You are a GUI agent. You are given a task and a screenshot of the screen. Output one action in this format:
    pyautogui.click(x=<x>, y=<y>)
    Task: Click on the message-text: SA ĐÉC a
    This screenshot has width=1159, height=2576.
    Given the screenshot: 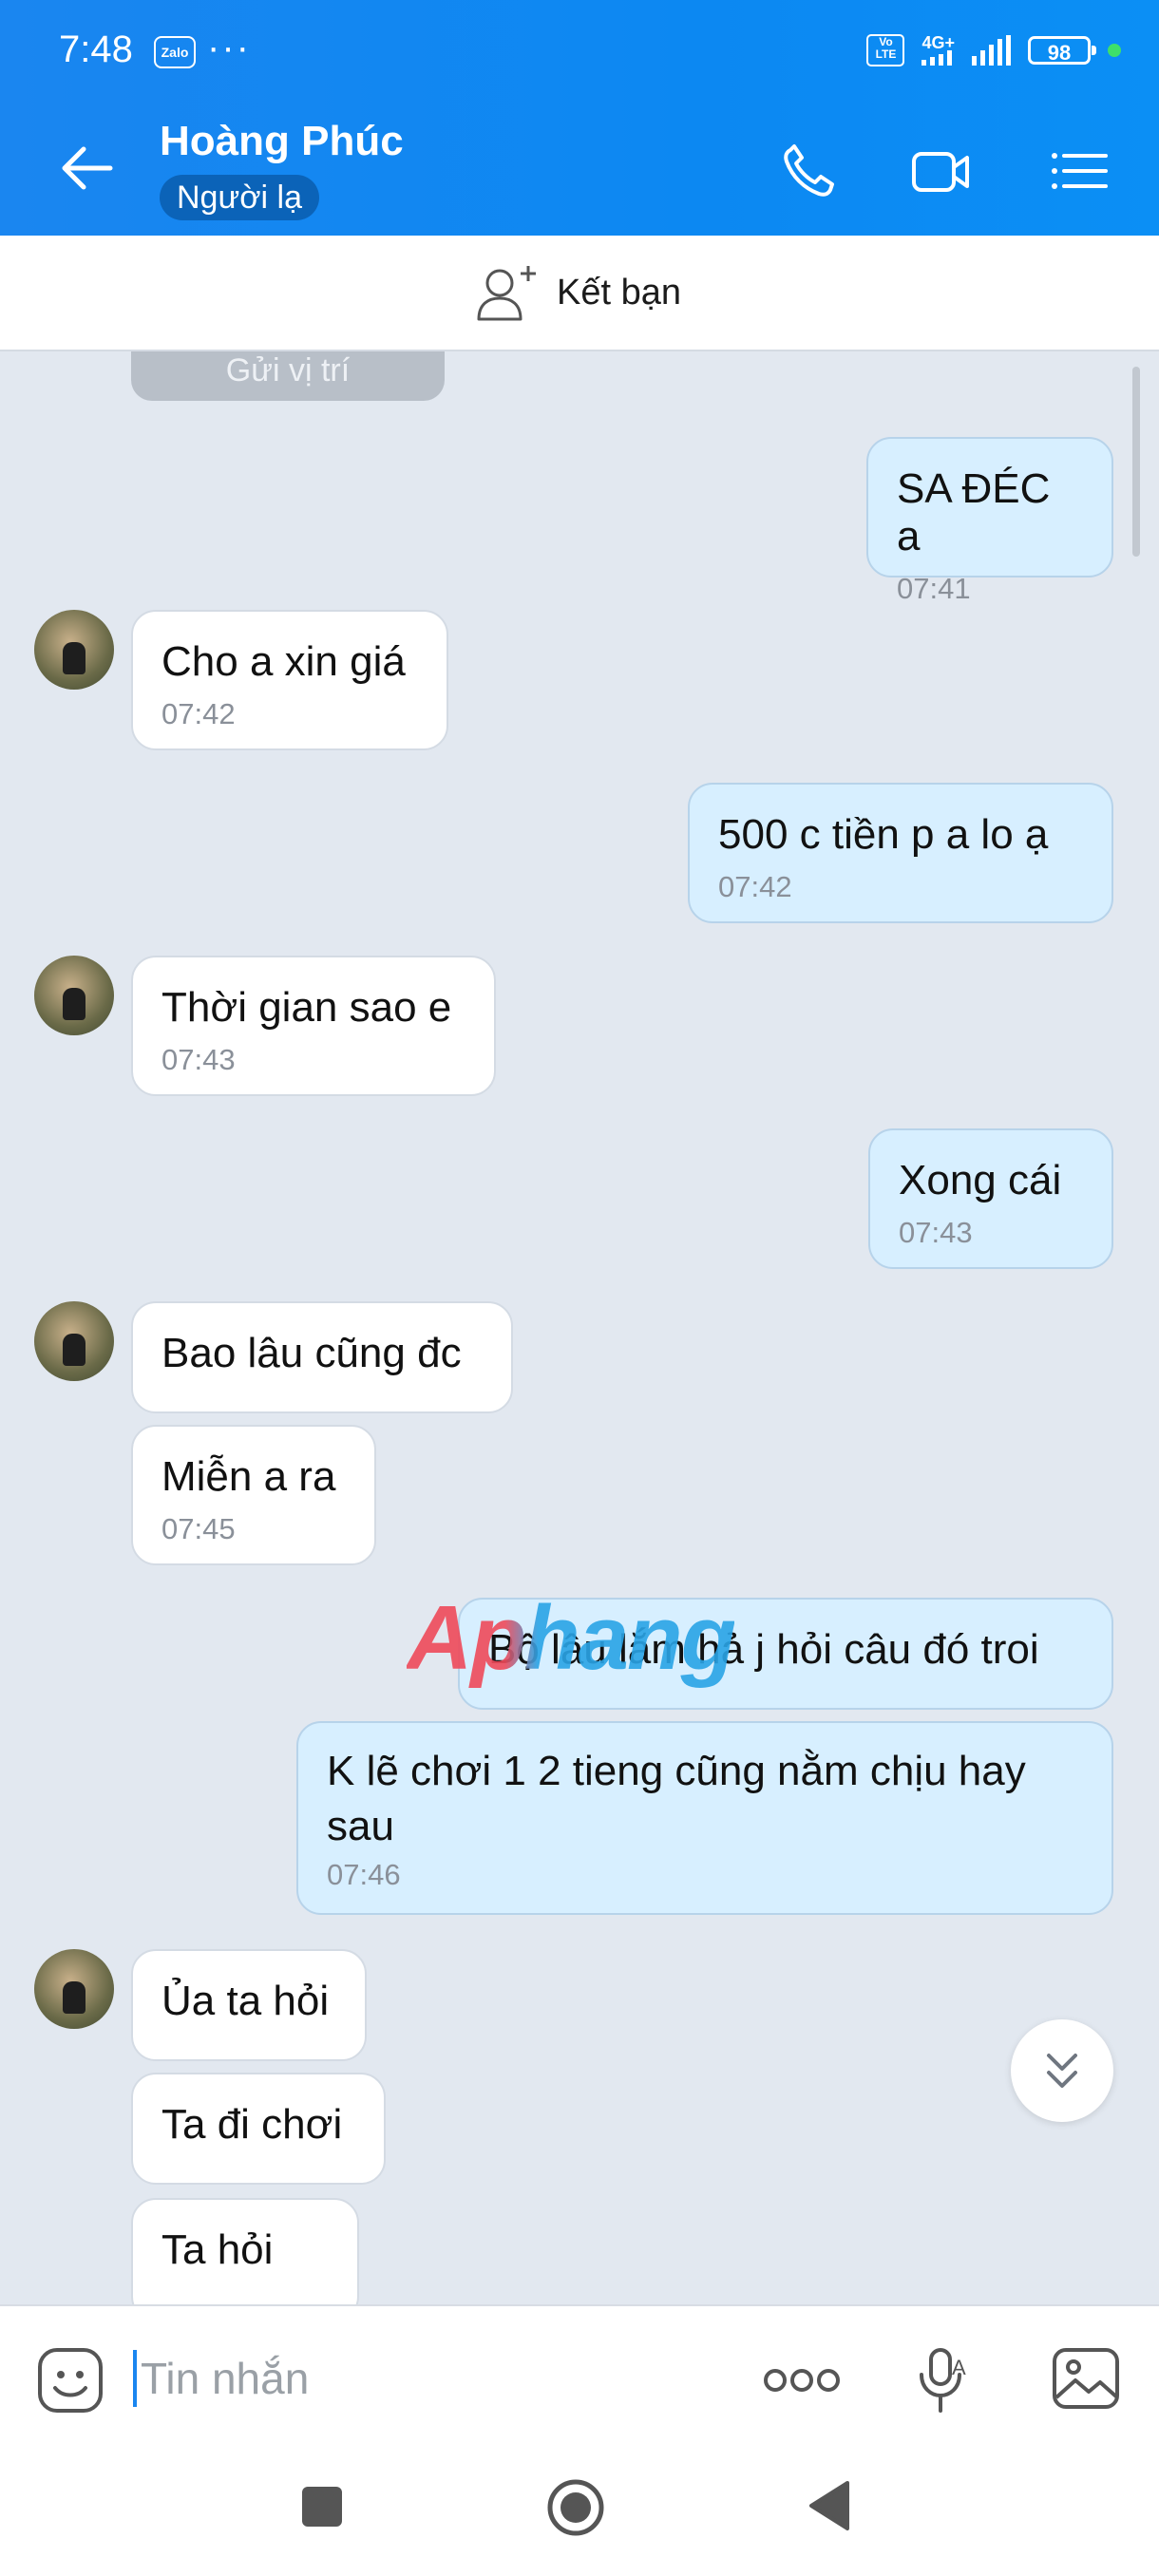 What is the action you would take?
    pyautogui.click(x=974, y=512)
    